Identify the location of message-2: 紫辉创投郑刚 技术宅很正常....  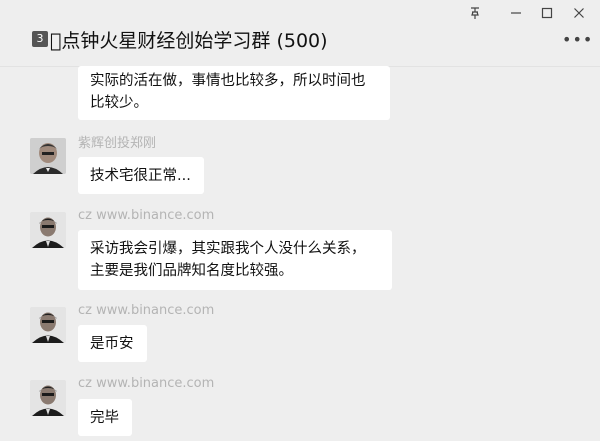
(300, 164).